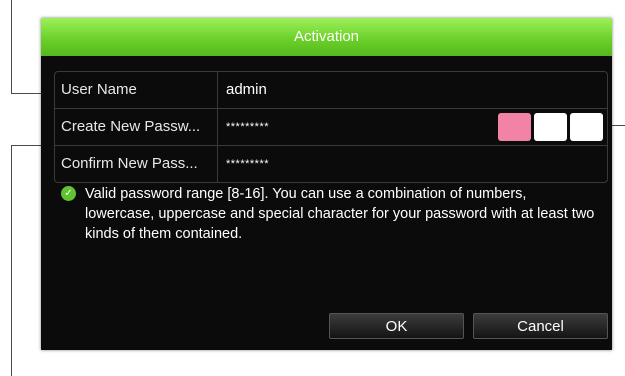 The width and height of the screenshot is (625, 376). Describe the element at coordinates (540, 326) in the screenshot. I see `cancel-button: Cancel` at that location.